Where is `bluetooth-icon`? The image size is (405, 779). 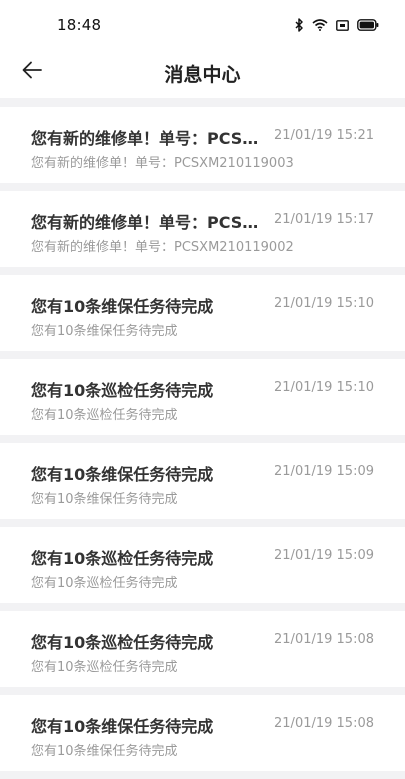
bluetooth-icon is located at coordinates (299, 25).